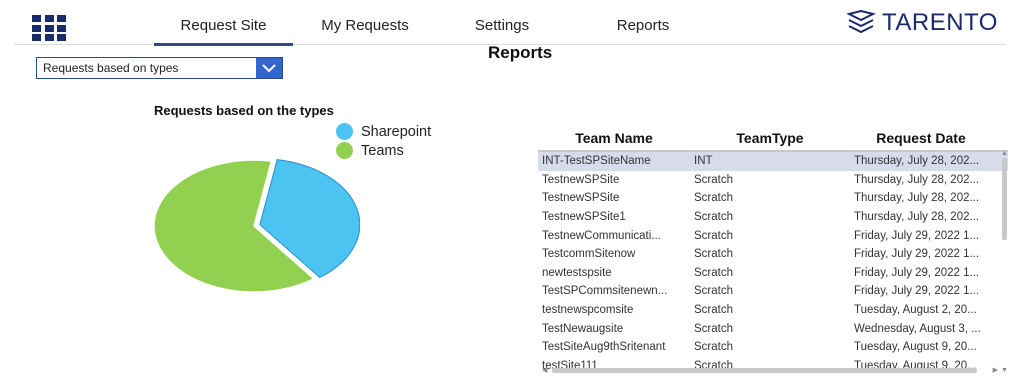 The height and width of the screenshot is (376, 1012). I want to click on cell-team-name: TestnewSPSite1, so click(584, 217).